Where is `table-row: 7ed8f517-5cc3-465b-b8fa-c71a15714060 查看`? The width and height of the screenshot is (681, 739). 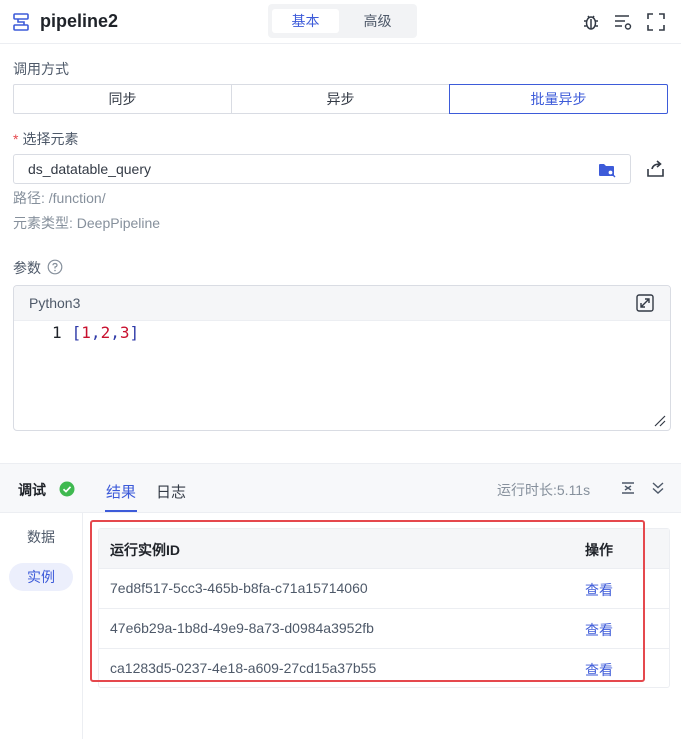 table-row: 7ed8f517-5cc3-465b-b8fa-c71a15714060 查看 is located at coordinates (384, 589).